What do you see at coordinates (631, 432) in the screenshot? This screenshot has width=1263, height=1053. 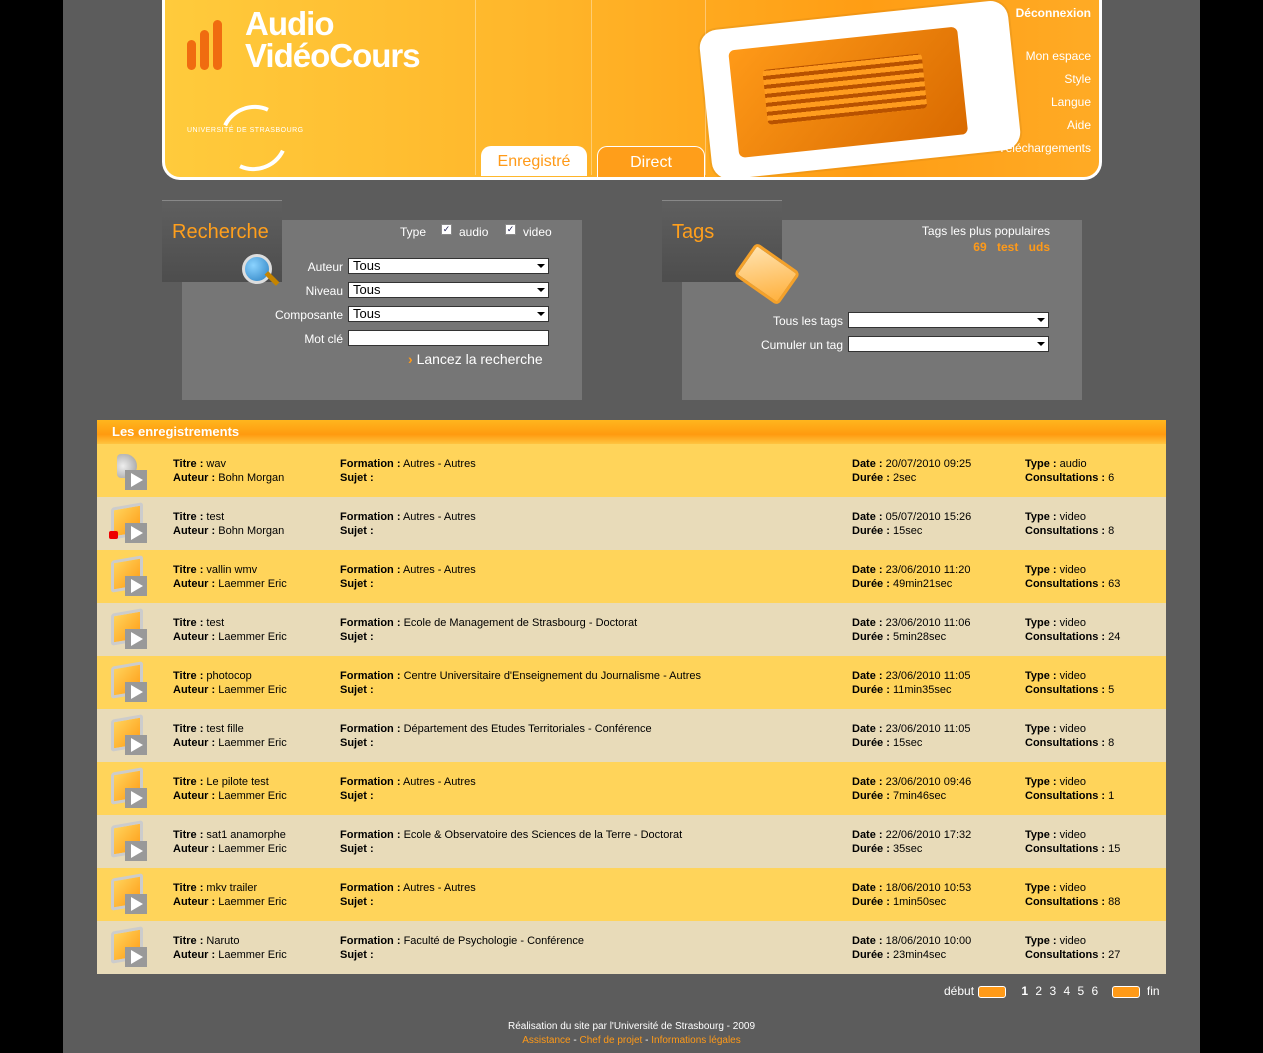 I see `recordings-header: Les enregistrements` at bounding box center [631, 432].